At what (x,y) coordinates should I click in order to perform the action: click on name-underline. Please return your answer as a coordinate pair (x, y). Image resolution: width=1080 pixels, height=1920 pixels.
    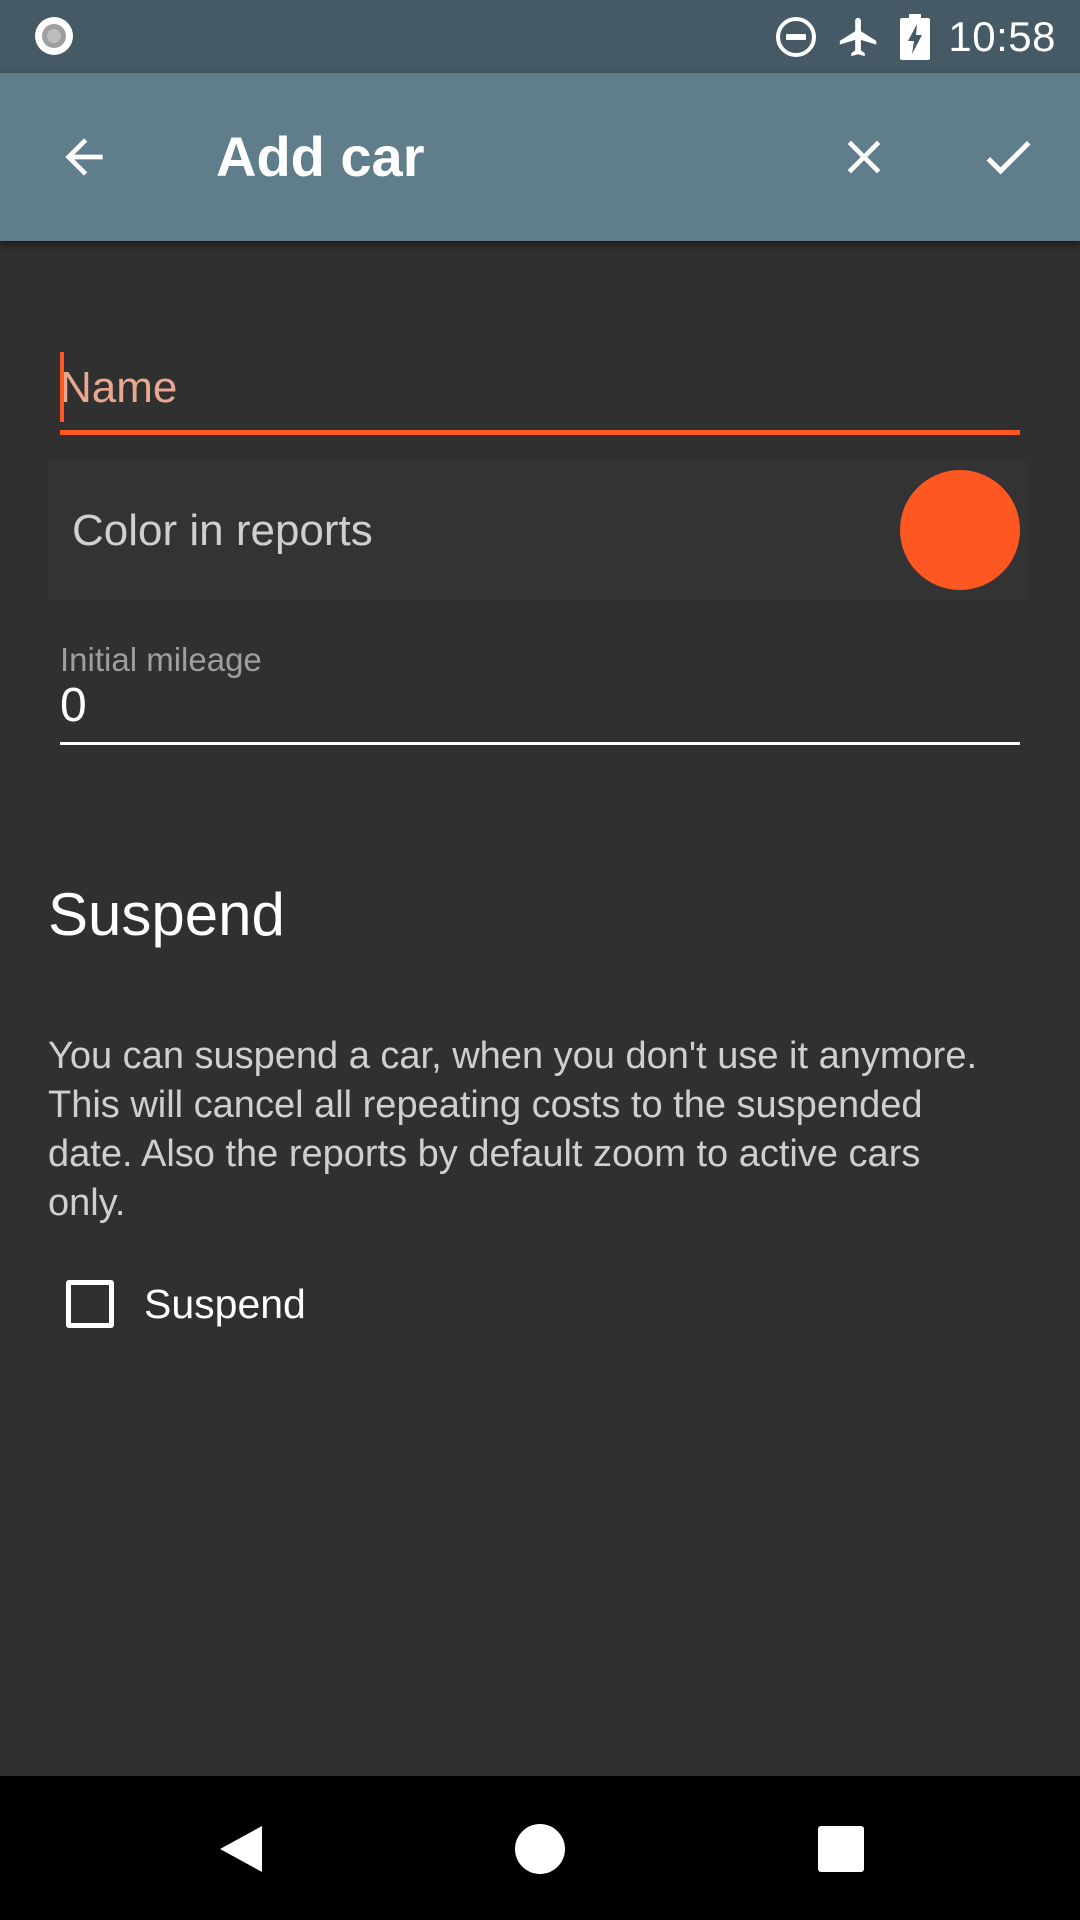
    Looking at the image, I should click on (540, 432).